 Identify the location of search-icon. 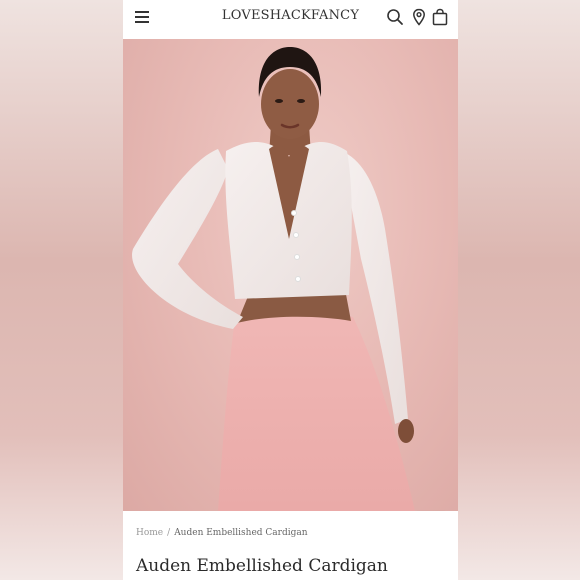
(395, 17).